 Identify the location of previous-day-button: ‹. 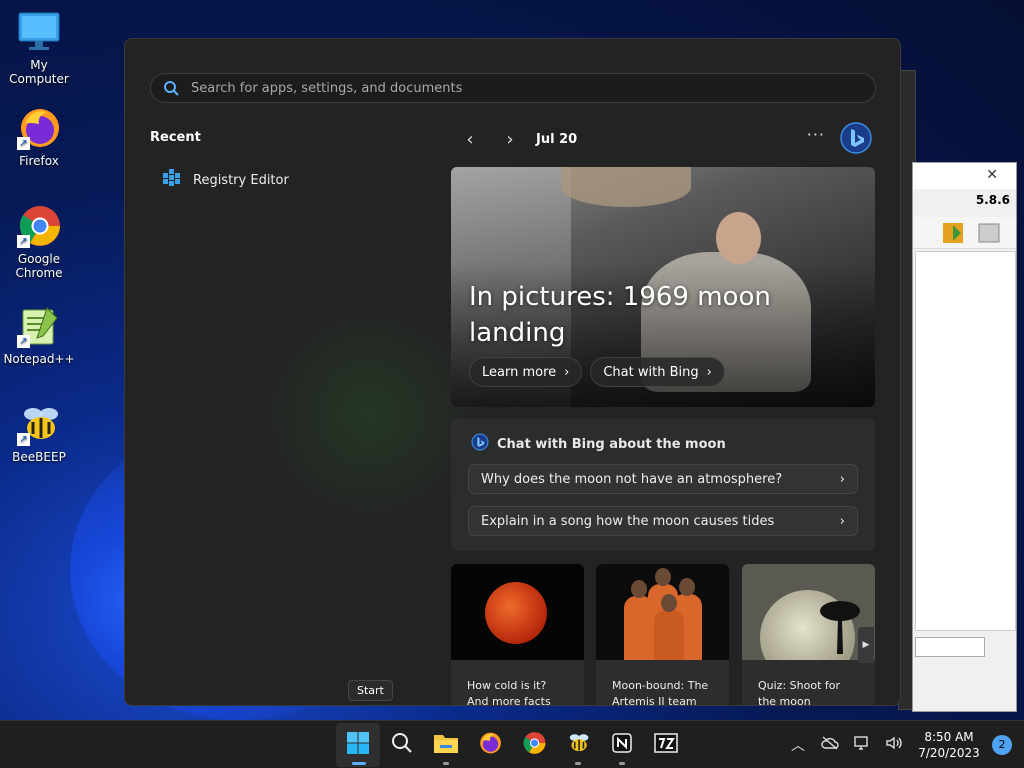
(470, 139).